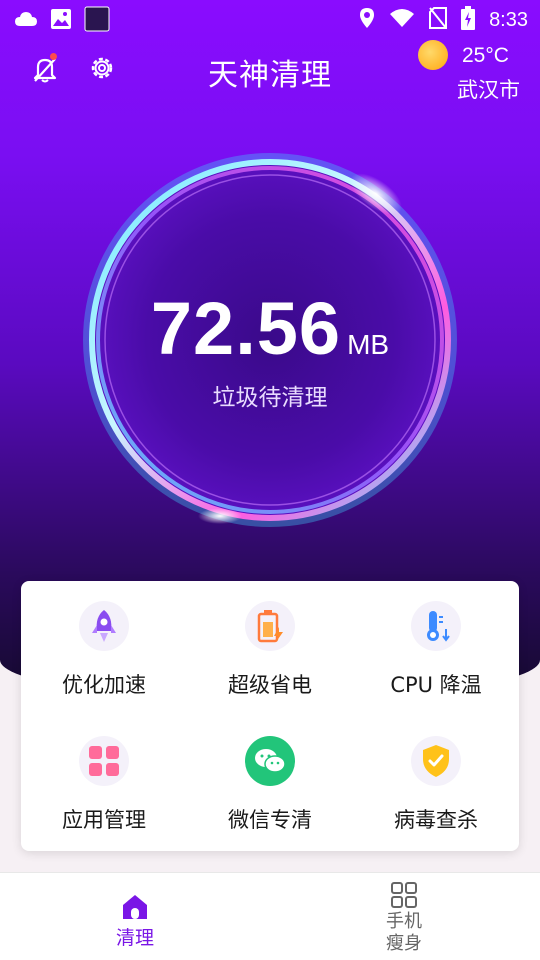  What do you see at coordinates (508, 19) in the screenshot?
I see `status-time: 8:33` at bounding box center [508, 19].